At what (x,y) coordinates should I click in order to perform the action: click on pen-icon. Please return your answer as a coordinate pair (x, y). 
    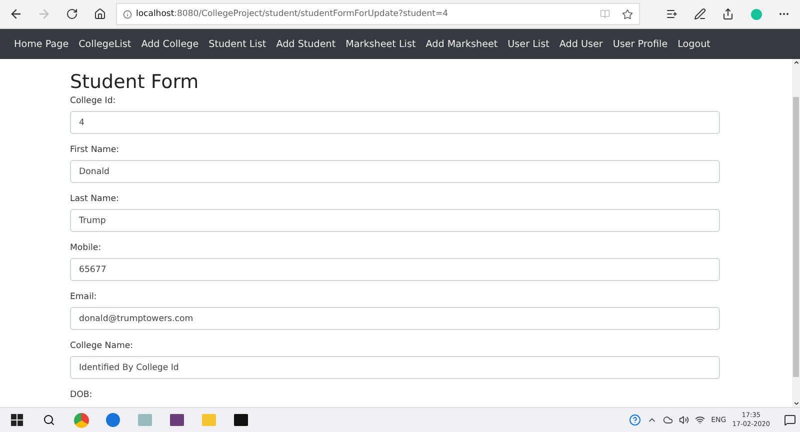
    Looking at the image, I should click on (700, 14).